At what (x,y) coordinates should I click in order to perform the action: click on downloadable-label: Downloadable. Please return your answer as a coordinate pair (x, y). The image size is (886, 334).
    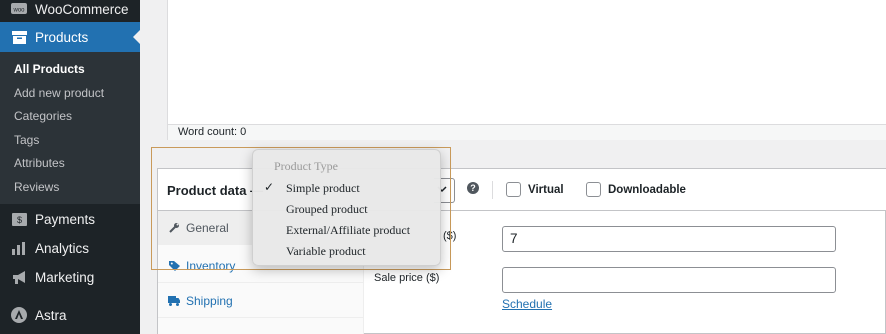
    Looking at the image, I should click on (647, 189).